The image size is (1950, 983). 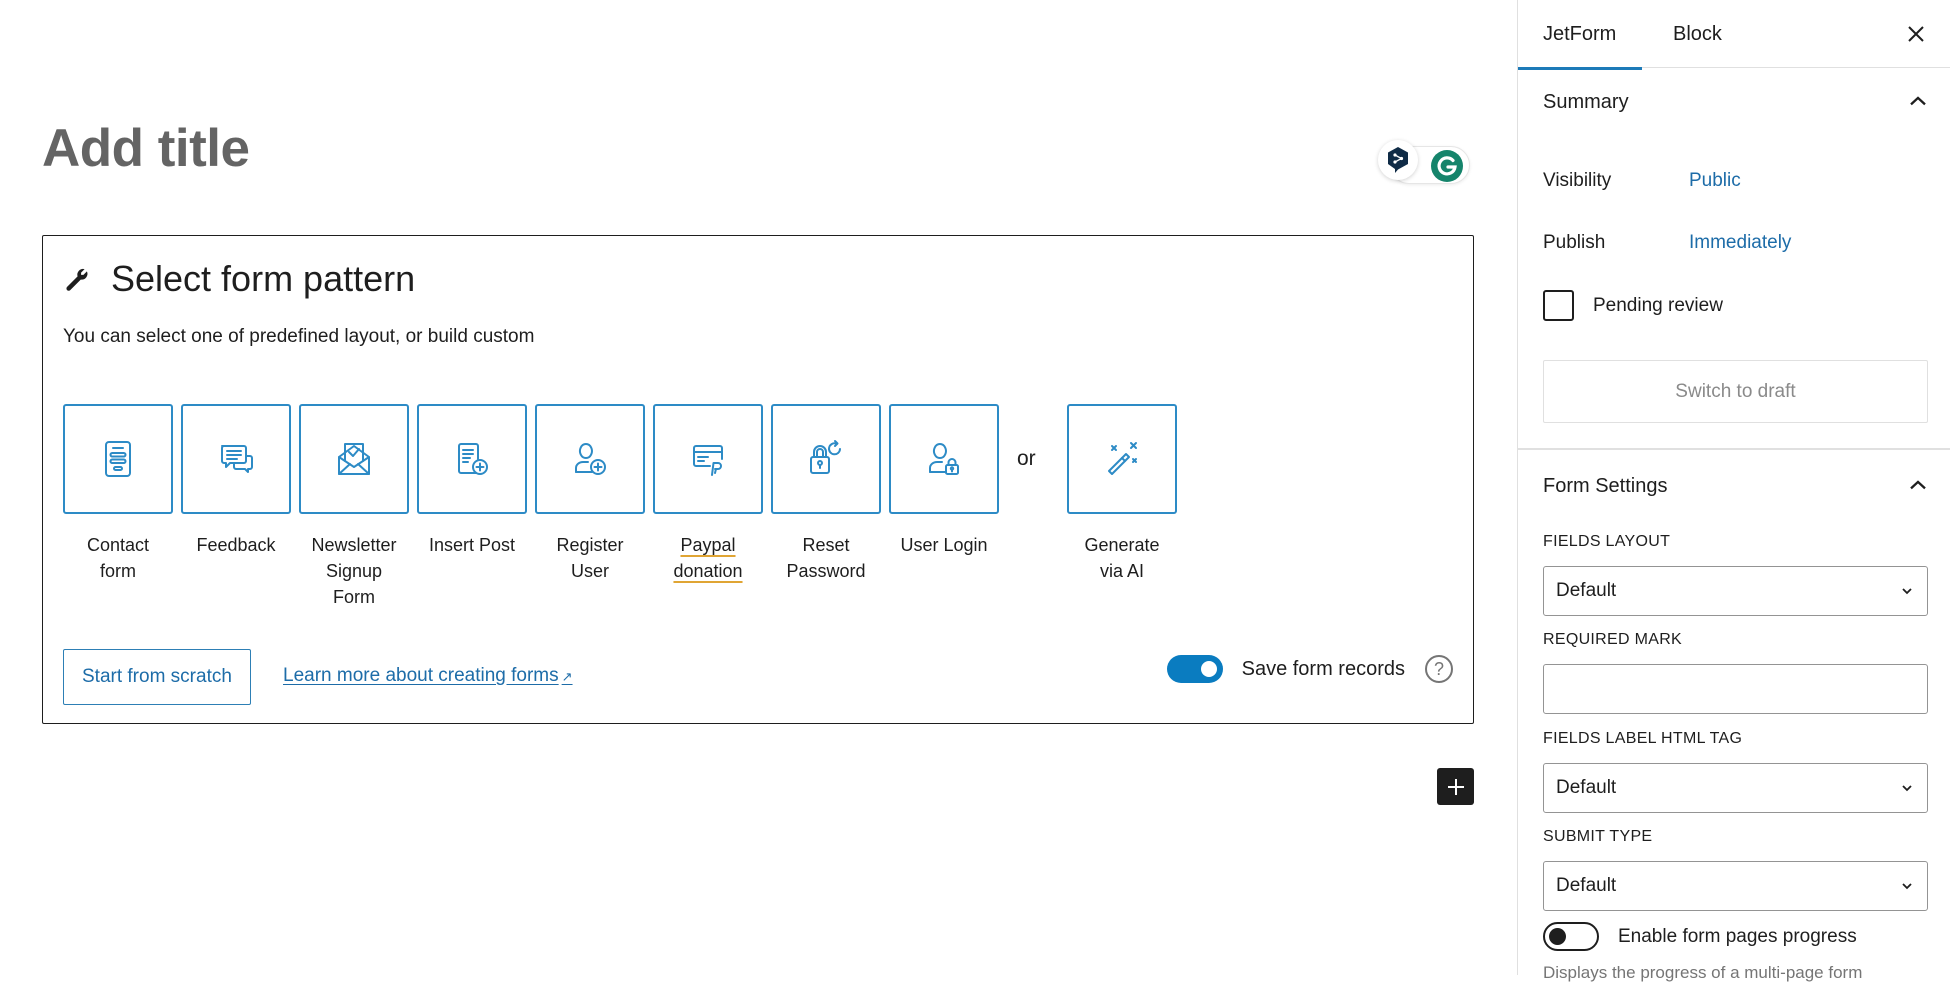 I want to click on pattern-label: Newsletter Signup Form, so click(x=354, y=571).